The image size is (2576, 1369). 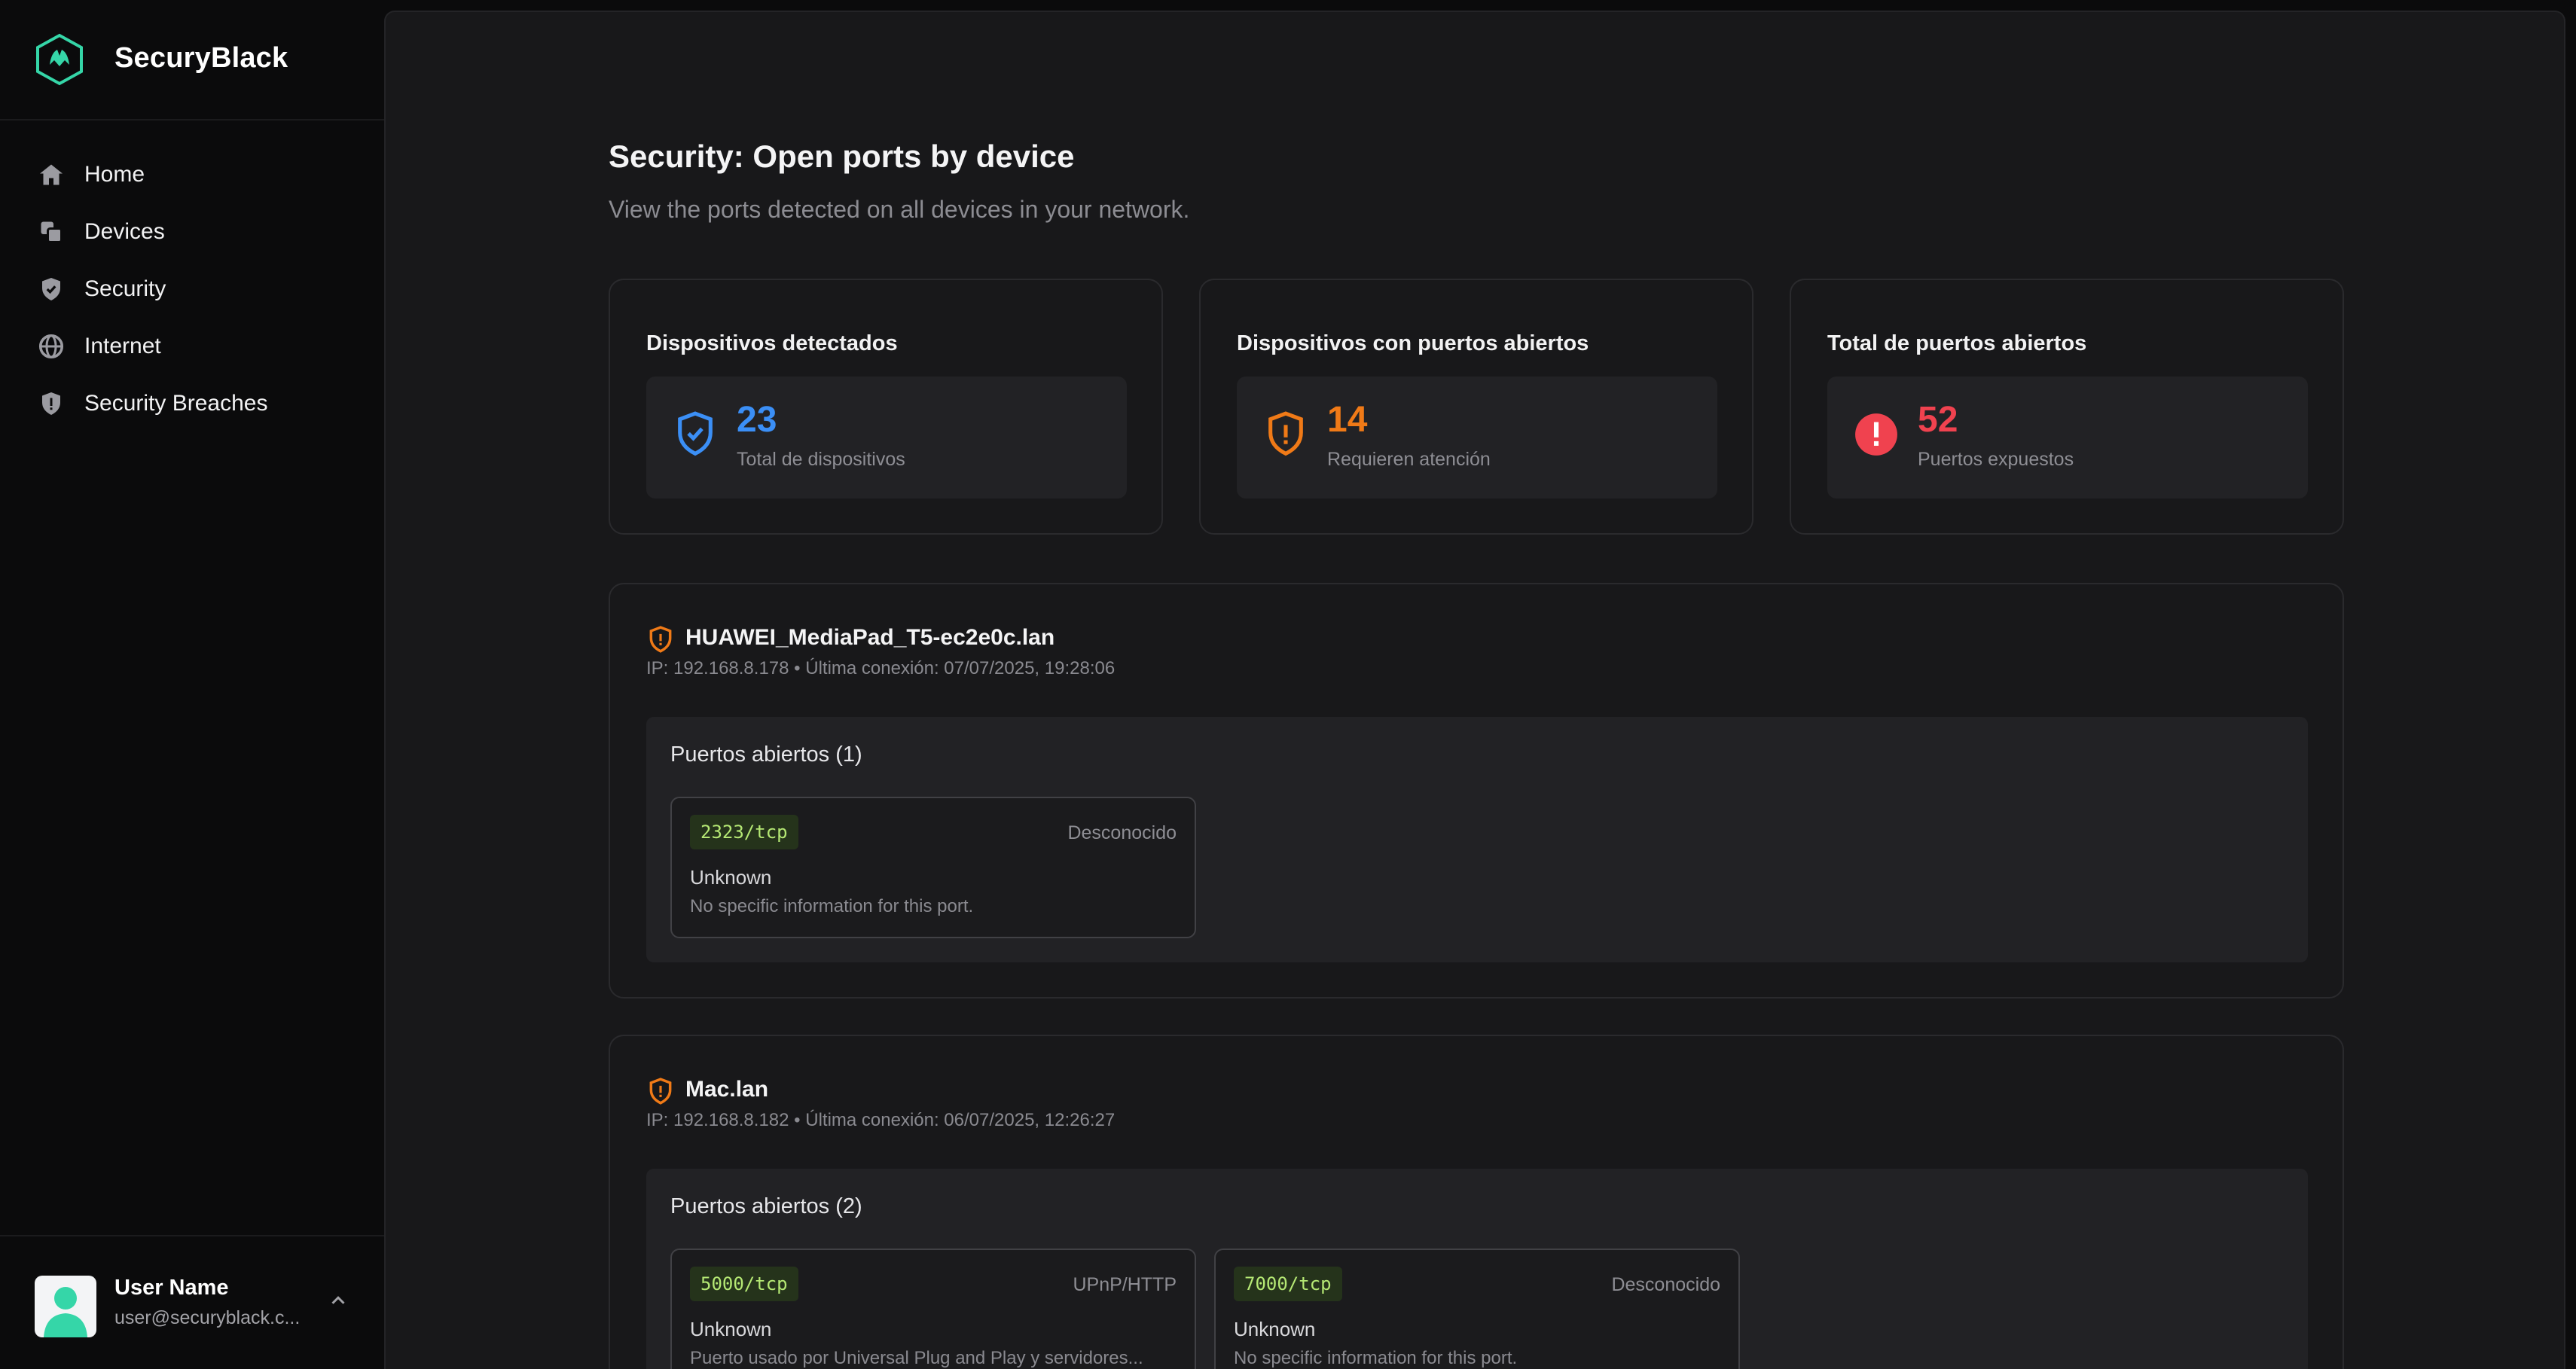 I want to click on port-number-badge: 7000/tcp, so click(x=1288, y=1284).